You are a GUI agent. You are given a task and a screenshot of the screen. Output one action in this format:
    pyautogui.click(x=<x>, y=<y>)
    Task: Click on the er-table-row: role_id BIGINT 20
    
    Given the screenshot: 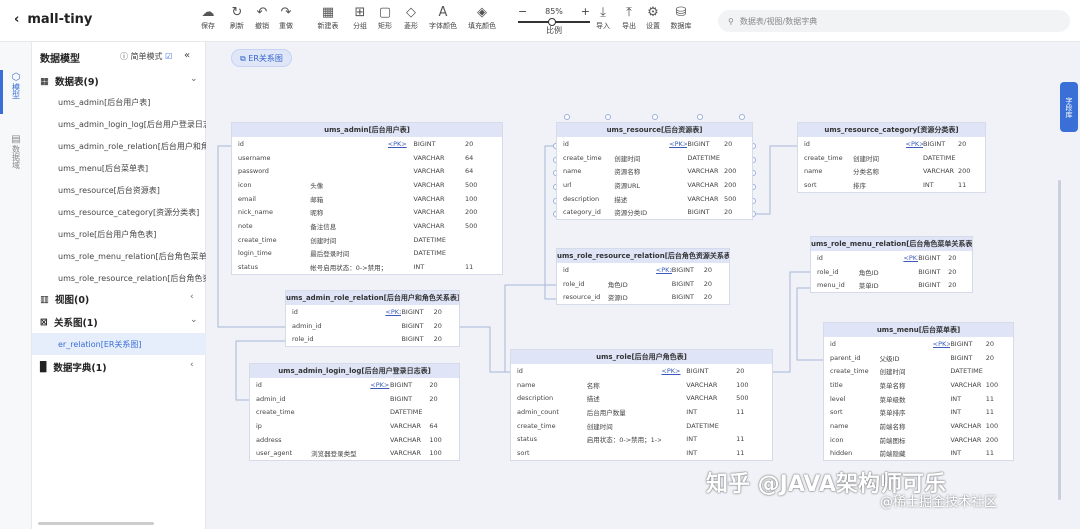 What is the action you would take?
    pyautogui.click(x=372, y=339)
    